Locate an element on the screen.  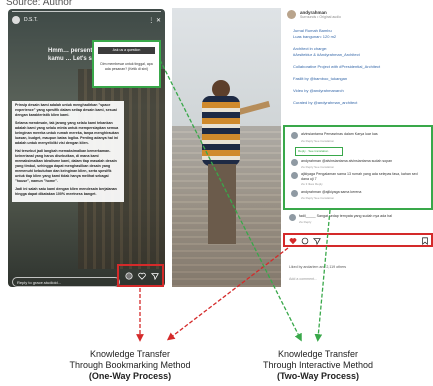
two-way-label-line3: (Two-Way Process) is located at coordinates (317, 376).